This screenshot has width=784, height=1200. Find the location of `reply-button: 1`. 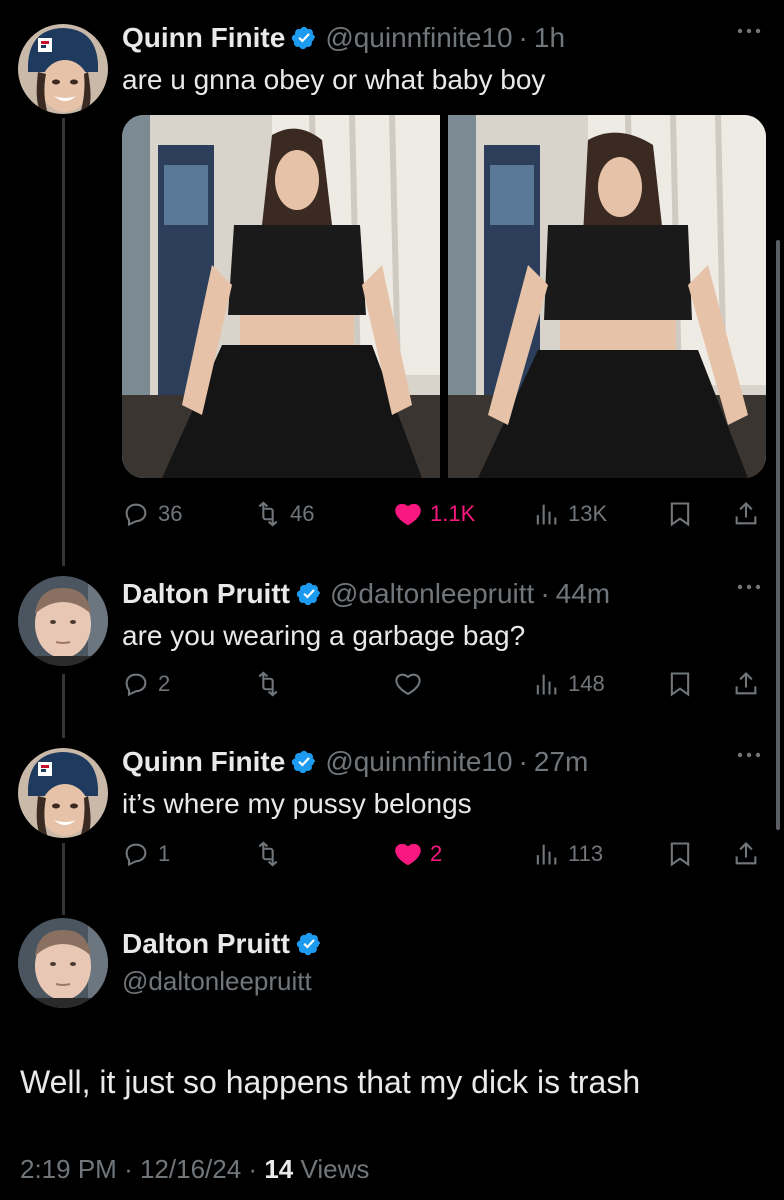

reply-button: 1 is located at coordinates (146, 854).